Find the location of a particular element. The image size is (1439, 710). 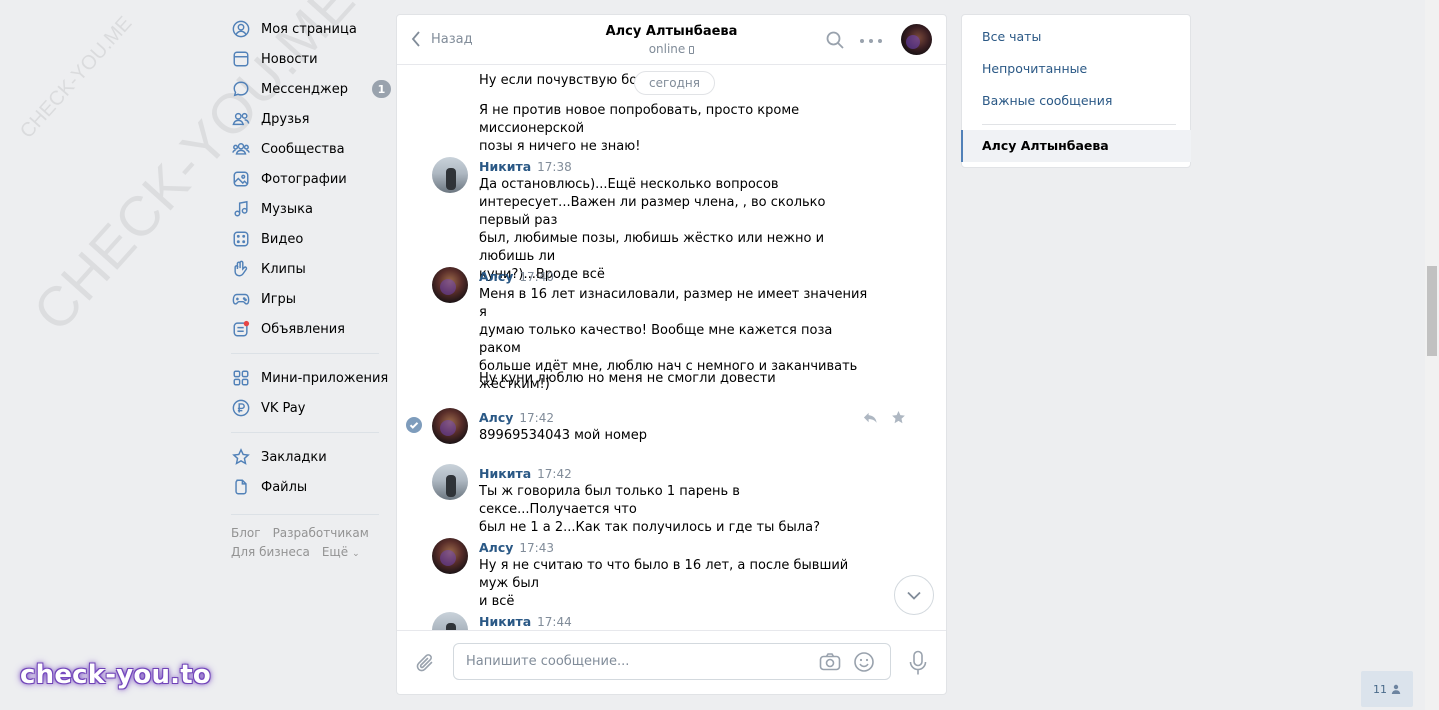

online-count: 11 is located at coordinates (1380, 689).